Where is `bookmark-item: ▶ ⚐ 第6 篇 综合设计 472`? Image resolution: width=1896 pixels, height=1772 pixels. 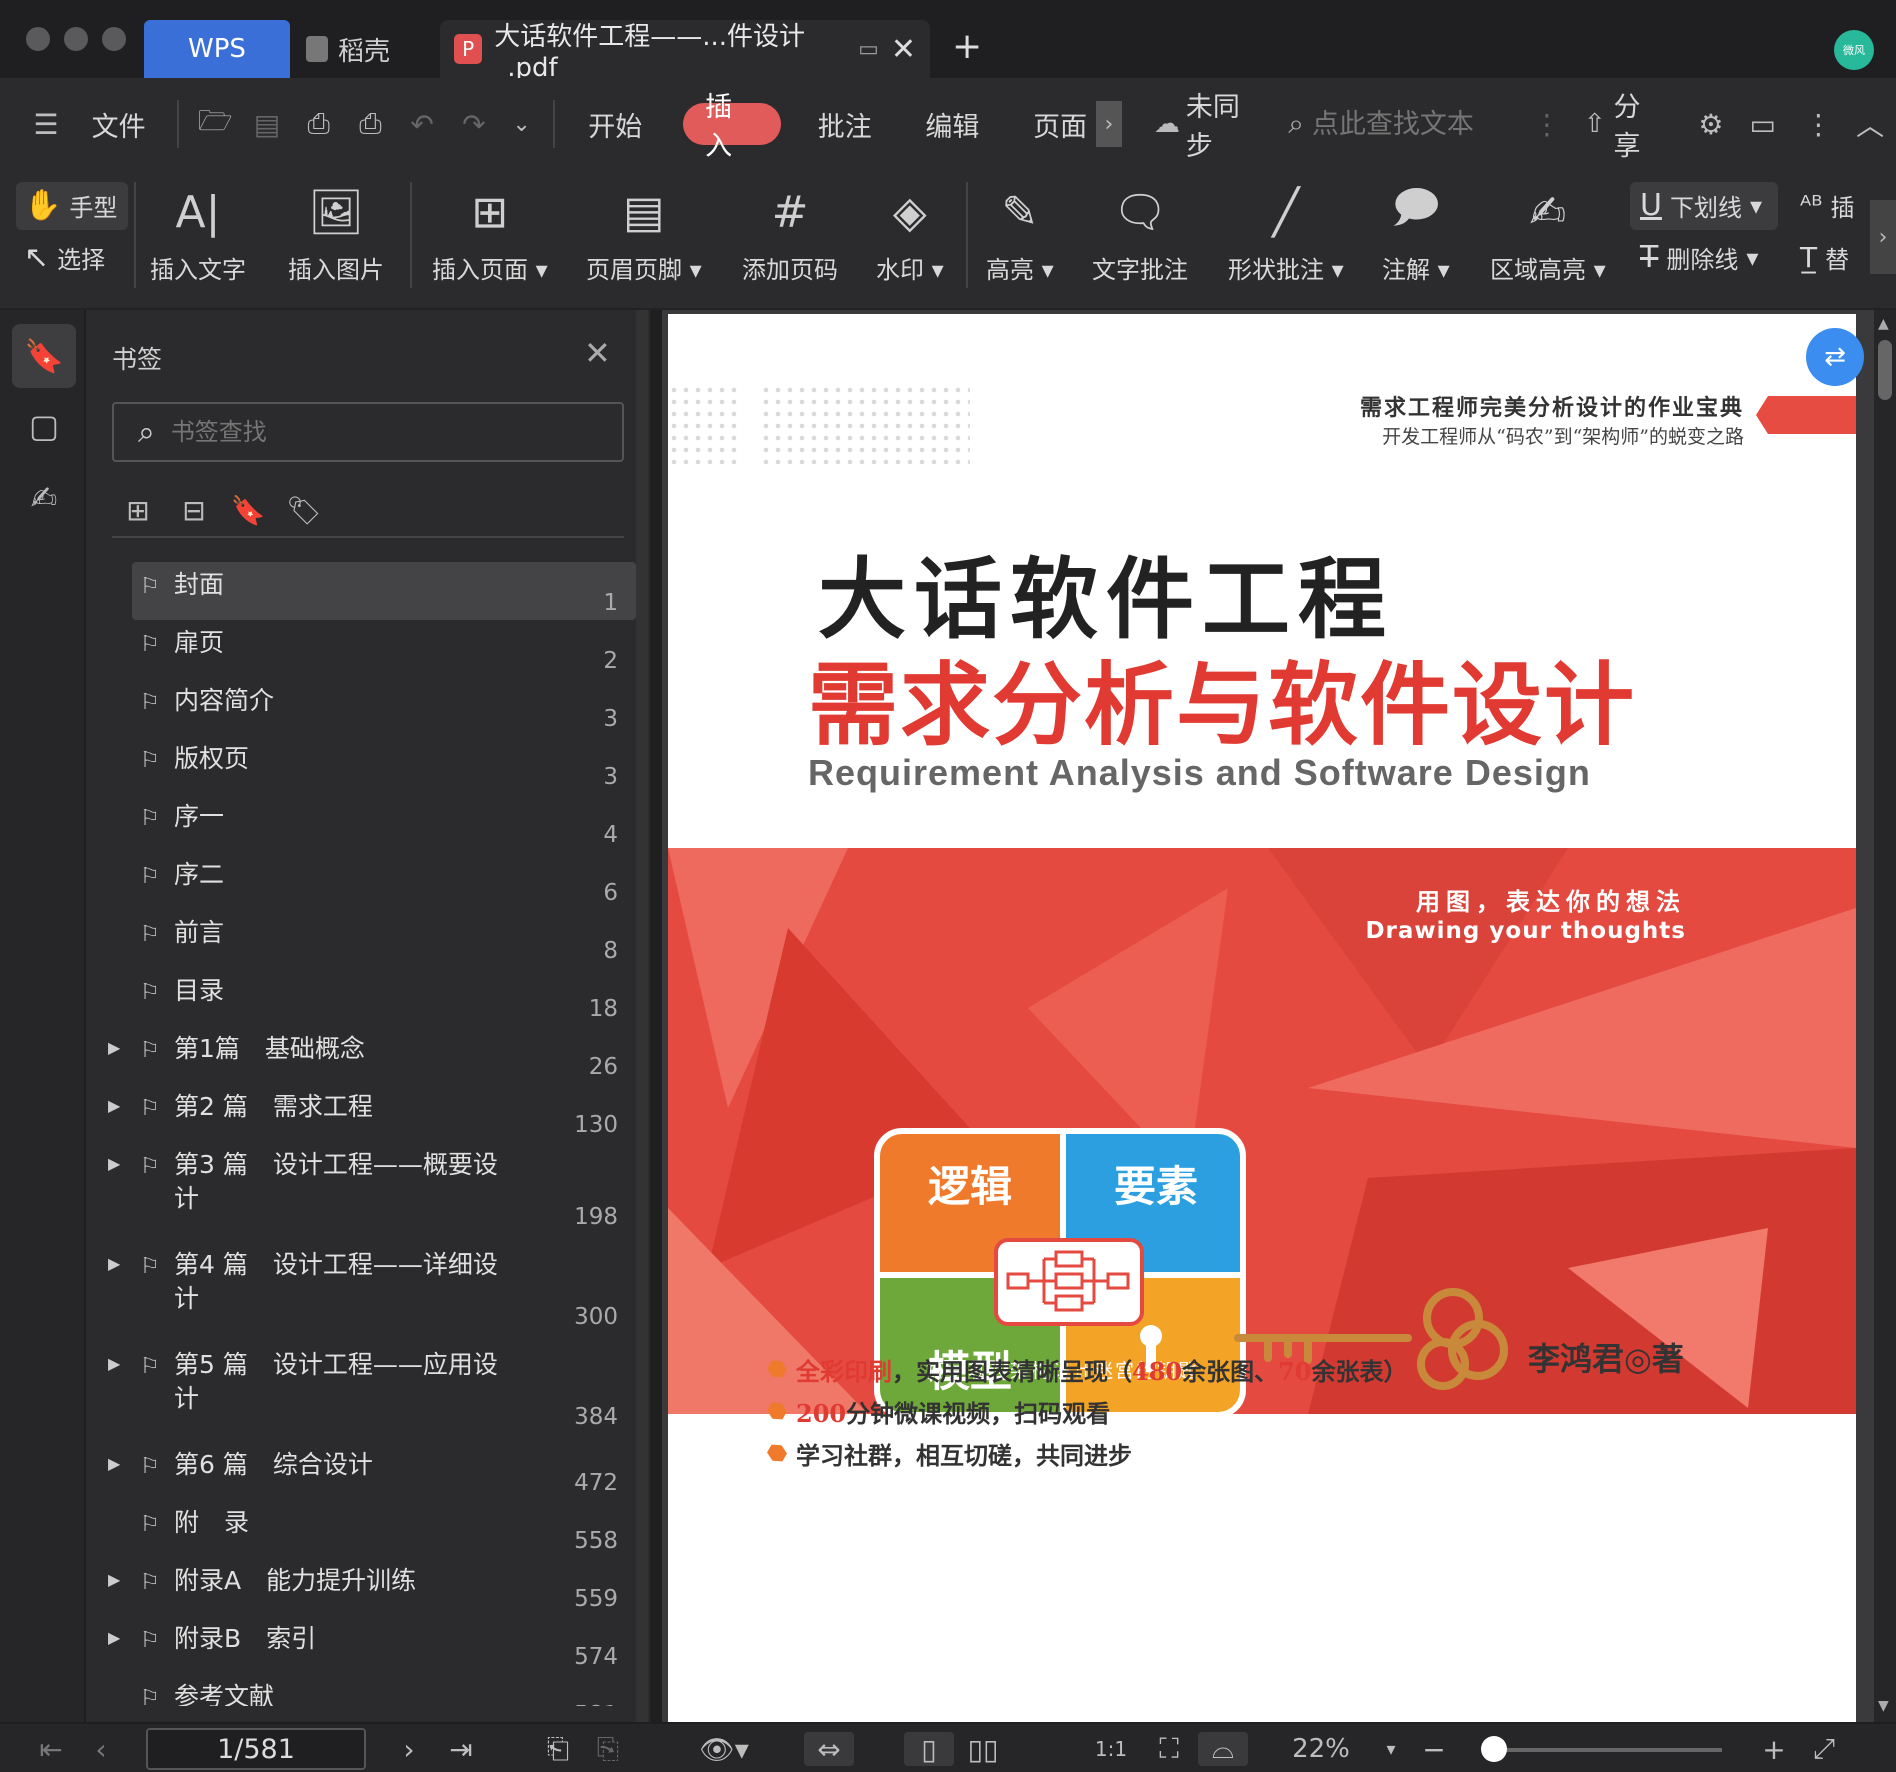 bookmark-item: ▶ ⚐ 第6 篇 综合设计 472 is located at coordinates (372, 1471).